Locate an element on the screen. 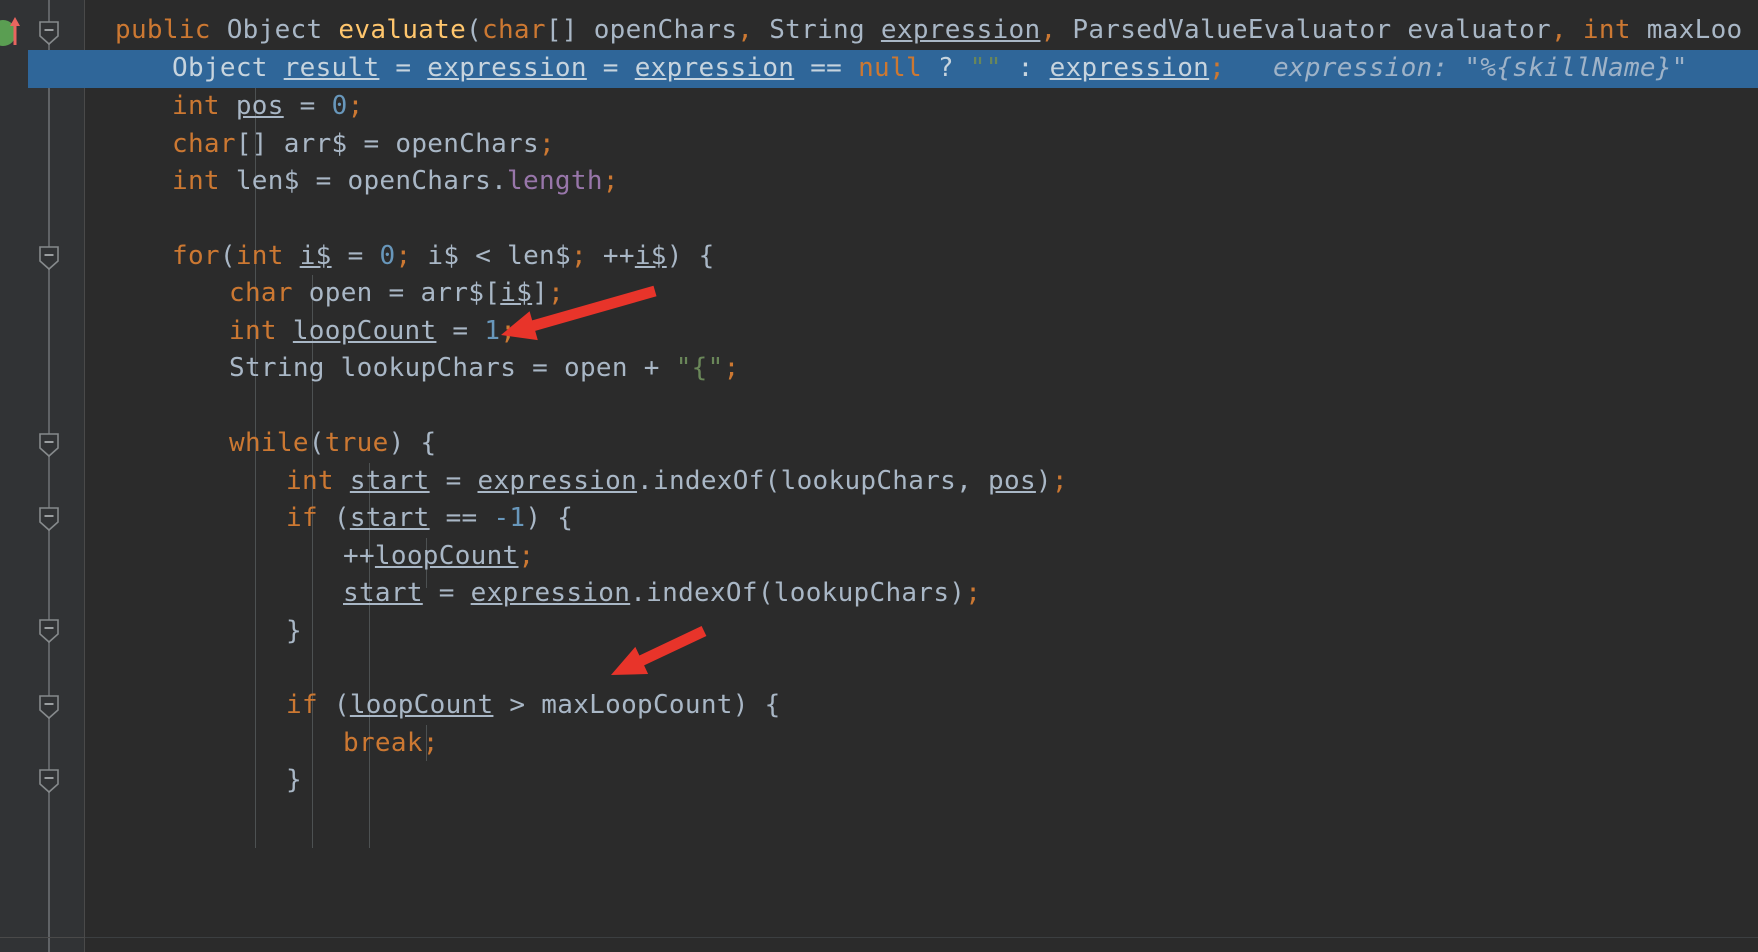 Image resolution: width=1758 pixels, height=952 pixels. code-token: 0 is located at coordinates (387, 256).